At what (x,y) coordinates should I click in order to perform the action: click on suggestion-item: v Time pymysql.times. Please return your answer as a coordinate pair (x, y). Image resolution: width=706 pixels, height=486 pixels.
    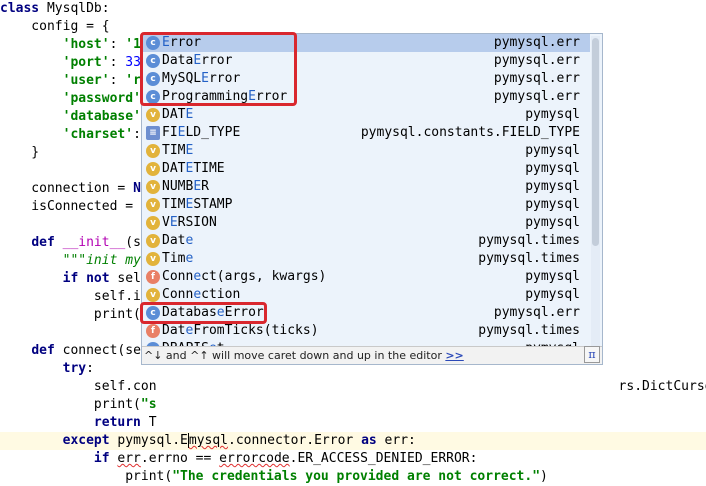
    Looking at the image, I should click on (366, 259).